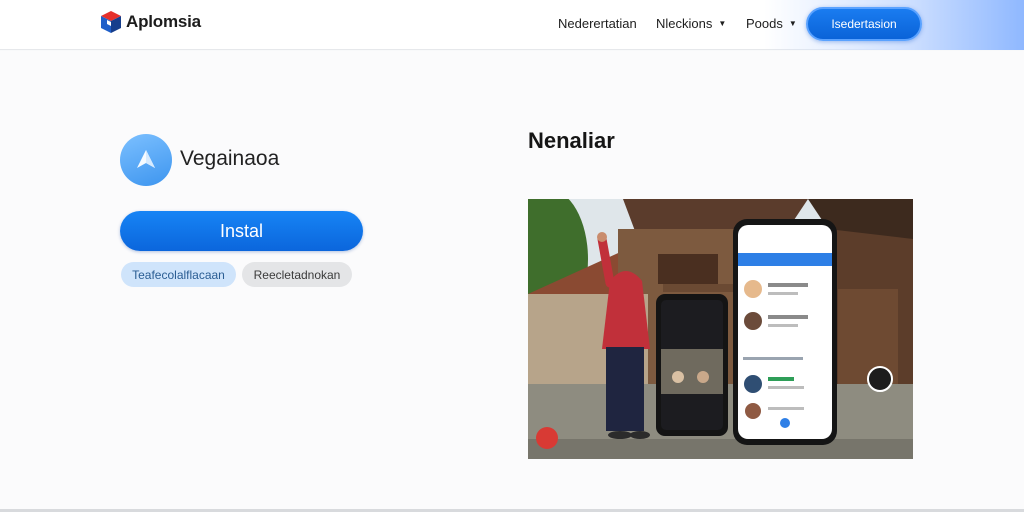 This screenshot has height=512, width=1024. I want to click on nav-item-2: Nleckions ▼, so click(691, 23).